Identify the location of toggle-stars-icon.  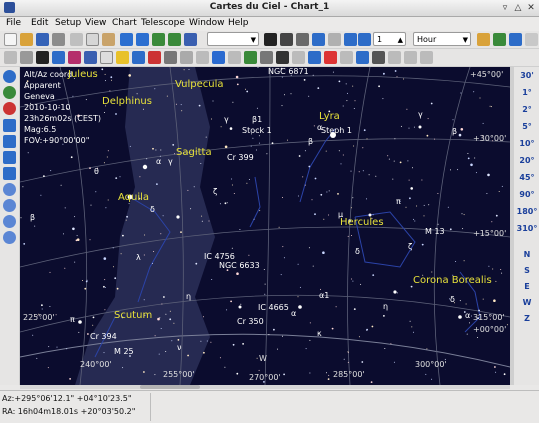
(42, 57).